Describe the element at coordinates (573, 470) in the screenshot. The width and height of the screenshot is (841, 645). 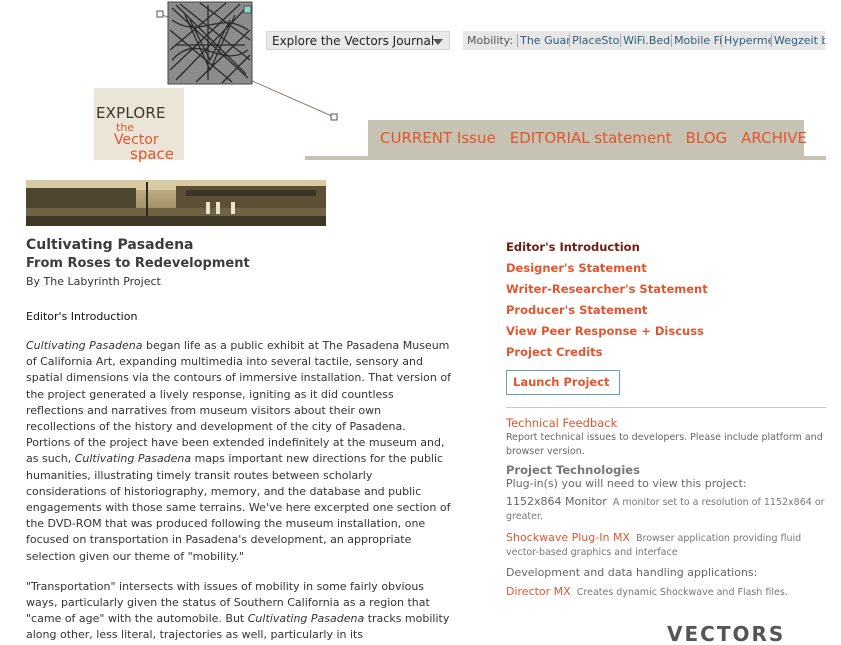
I see `project-technologies-heading: Project Technologies` at that location.